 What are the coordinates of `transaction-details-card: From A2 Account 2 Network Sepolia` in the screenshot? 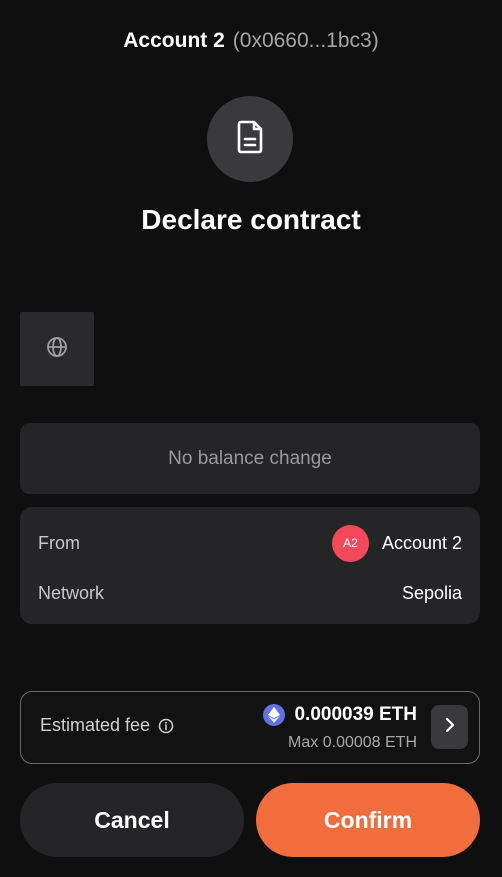 It's located at (250, 565).